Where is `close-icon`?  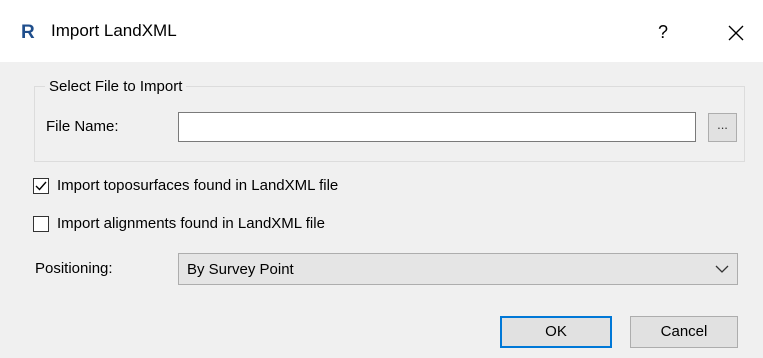
close-icon is located at coordinates (736, 33).